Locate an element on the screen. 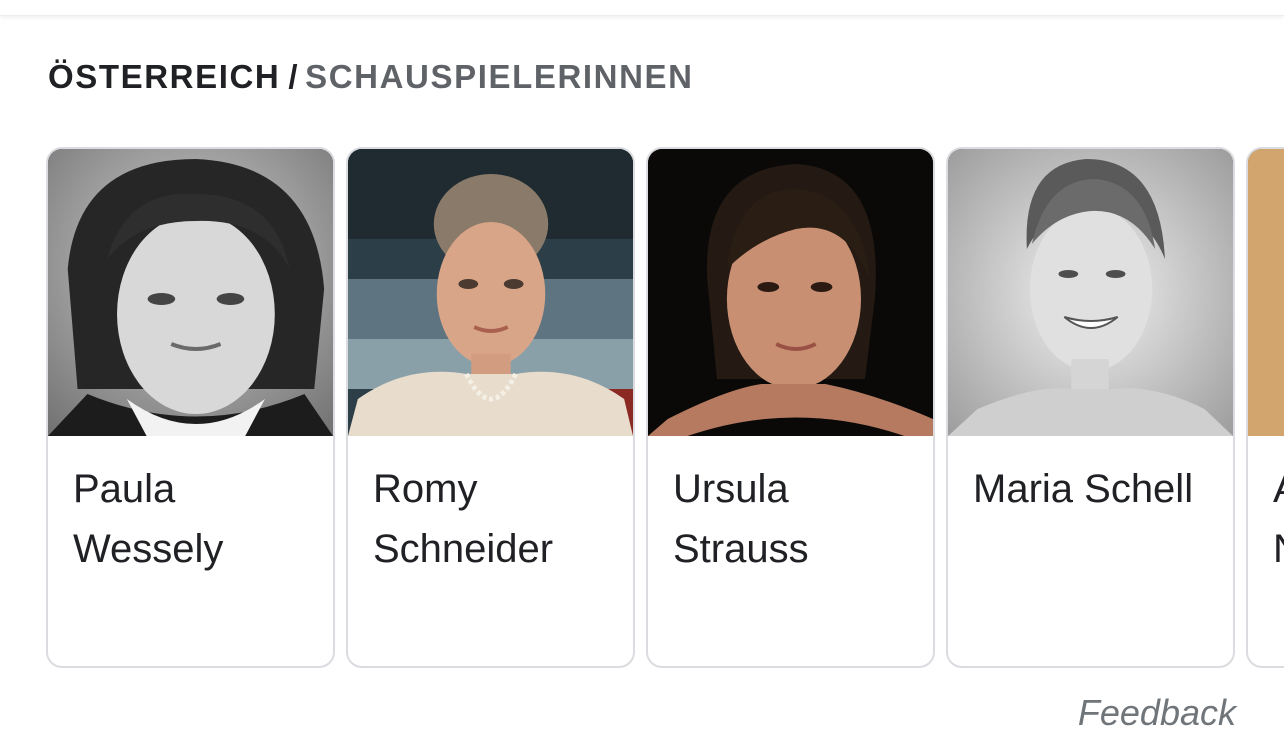 This screenshot has width=1284, height=735. actress-name: Paula Wessely is located at coordinates (195, 519).